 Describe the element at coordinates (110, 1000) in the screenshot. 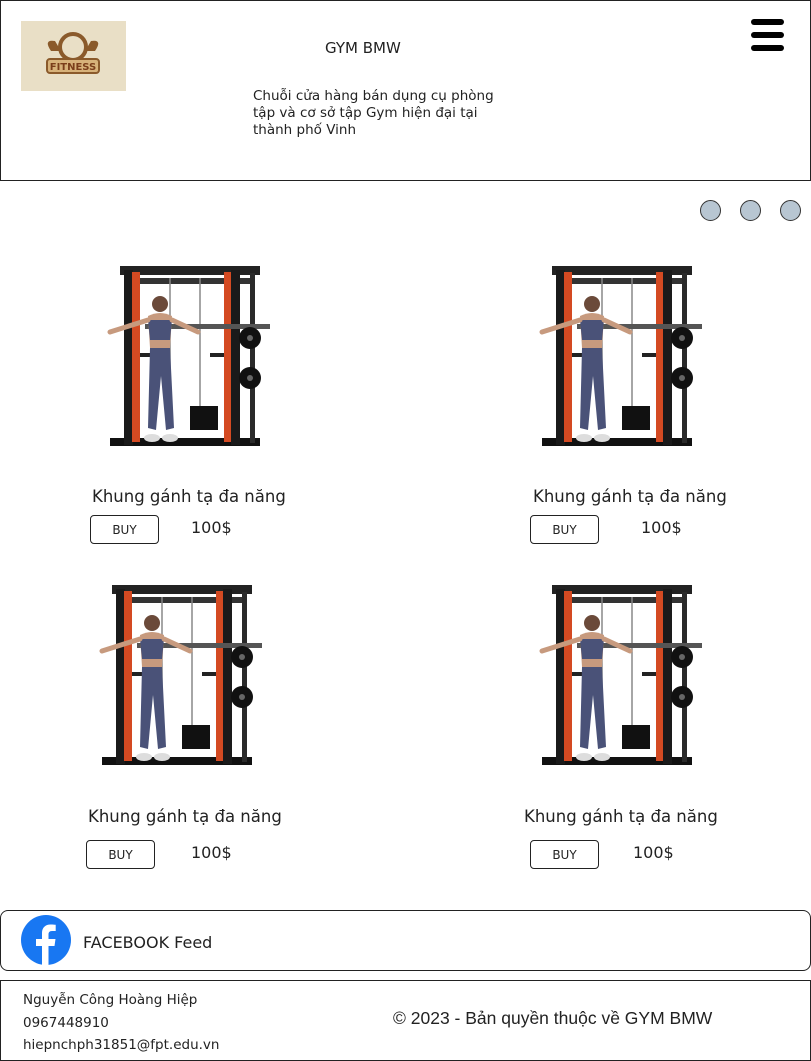

I see `contact-name: Nguyễn Công Hoàng Hiệp` at that location.